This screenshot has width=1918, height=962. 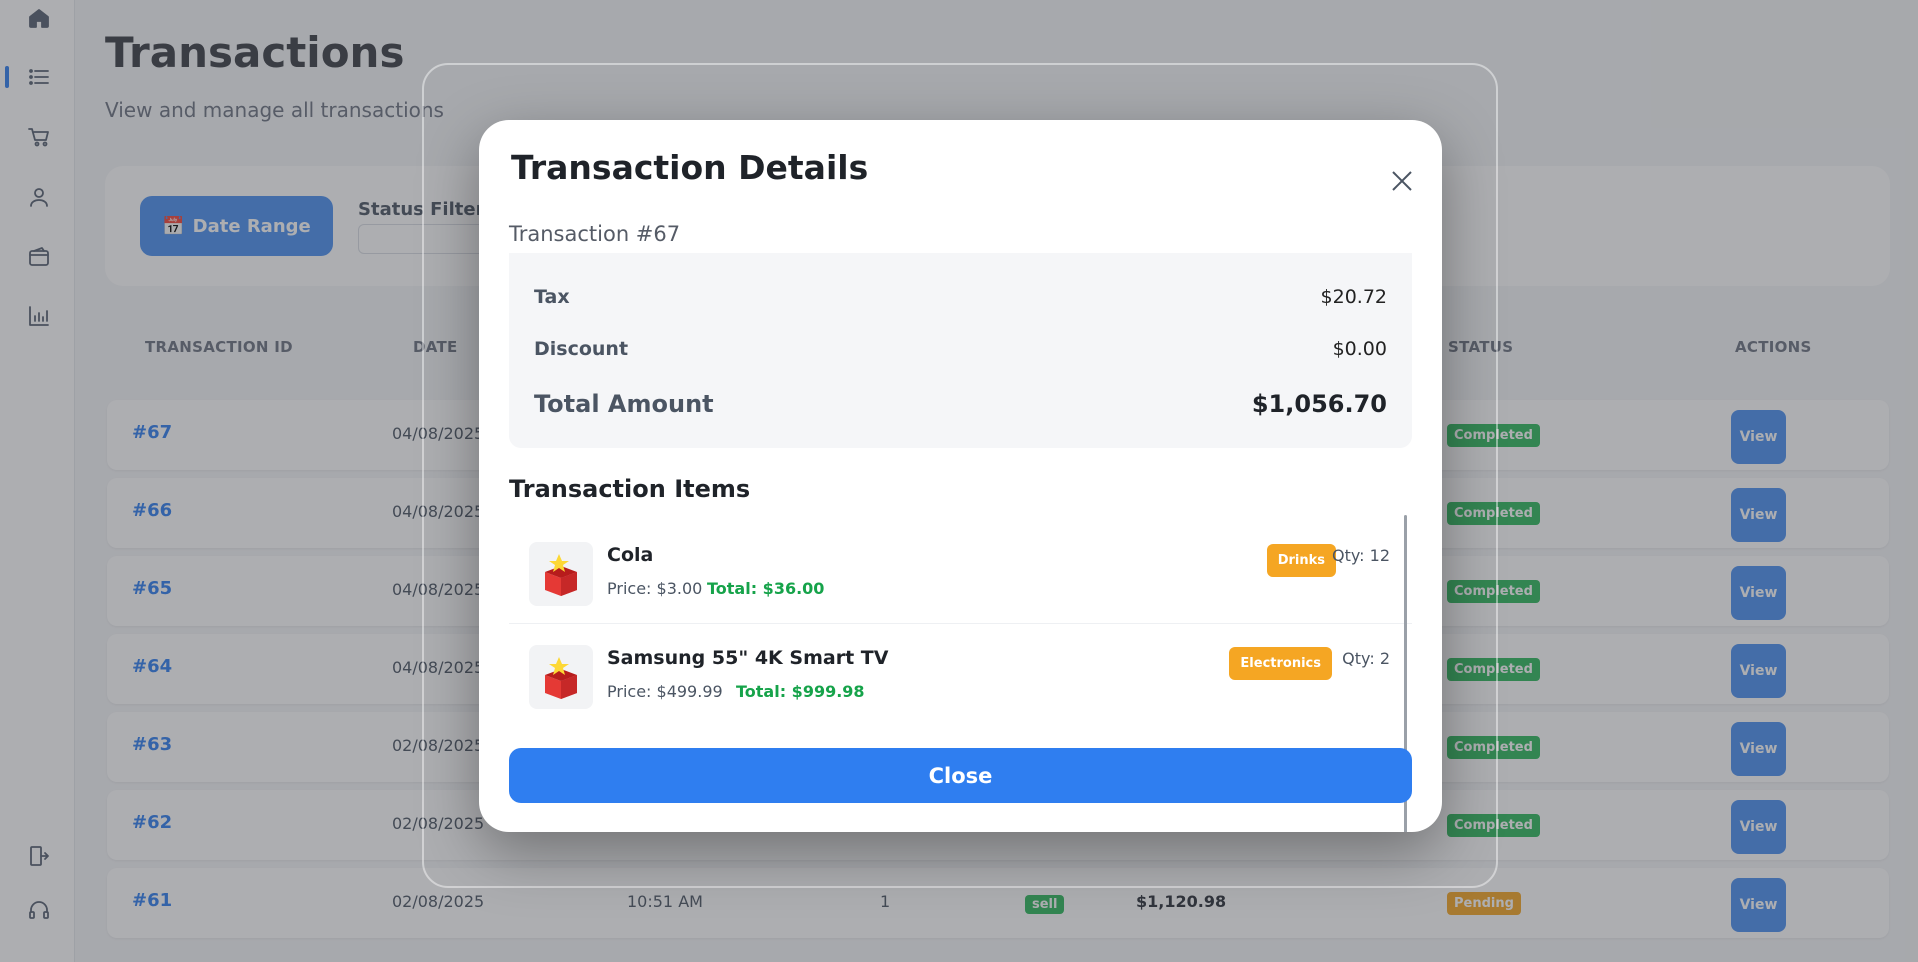 What do you see at coordinates (1359, 349) in the screenshot?
I see `discount-value: $0.00` at bounding box center [1359, 349].